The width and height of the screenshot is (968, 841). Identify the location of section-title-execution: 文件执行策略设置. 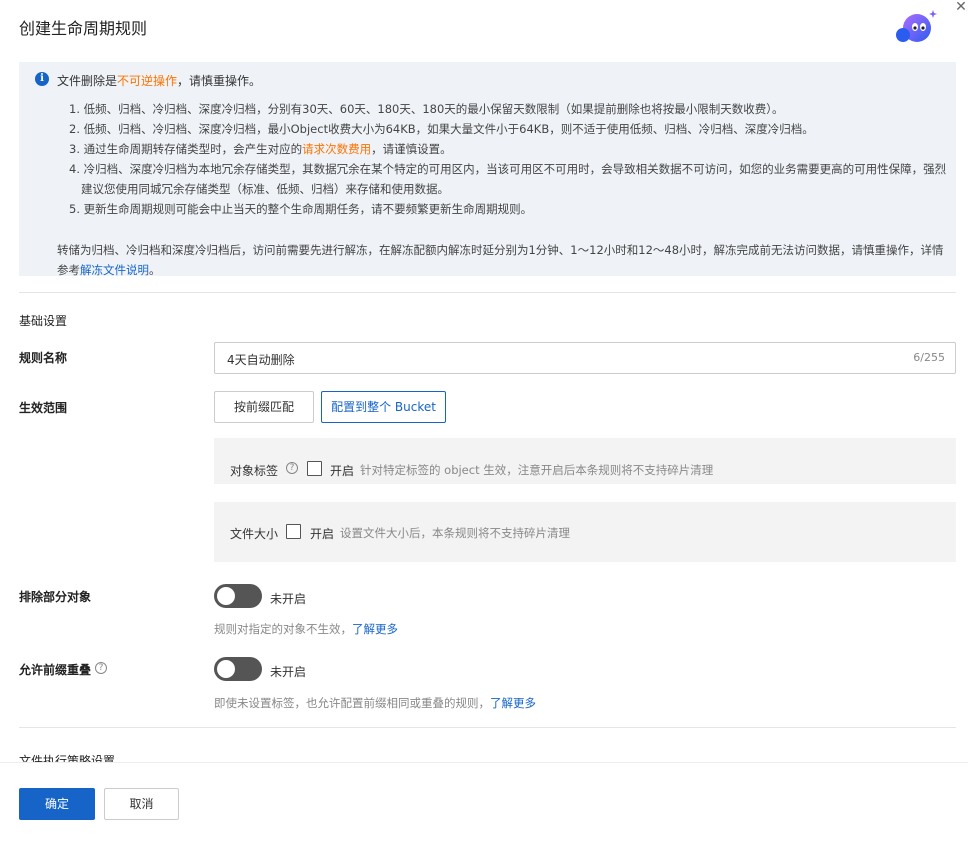
(67, 758).